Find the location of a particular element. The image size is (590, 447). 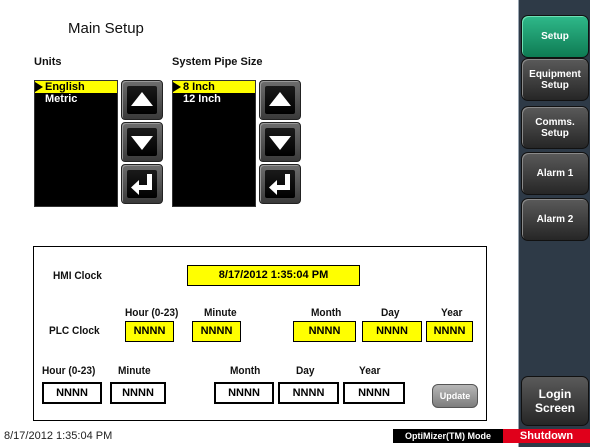

nav-setup-label: Setup is located at coordinates (555, 36).